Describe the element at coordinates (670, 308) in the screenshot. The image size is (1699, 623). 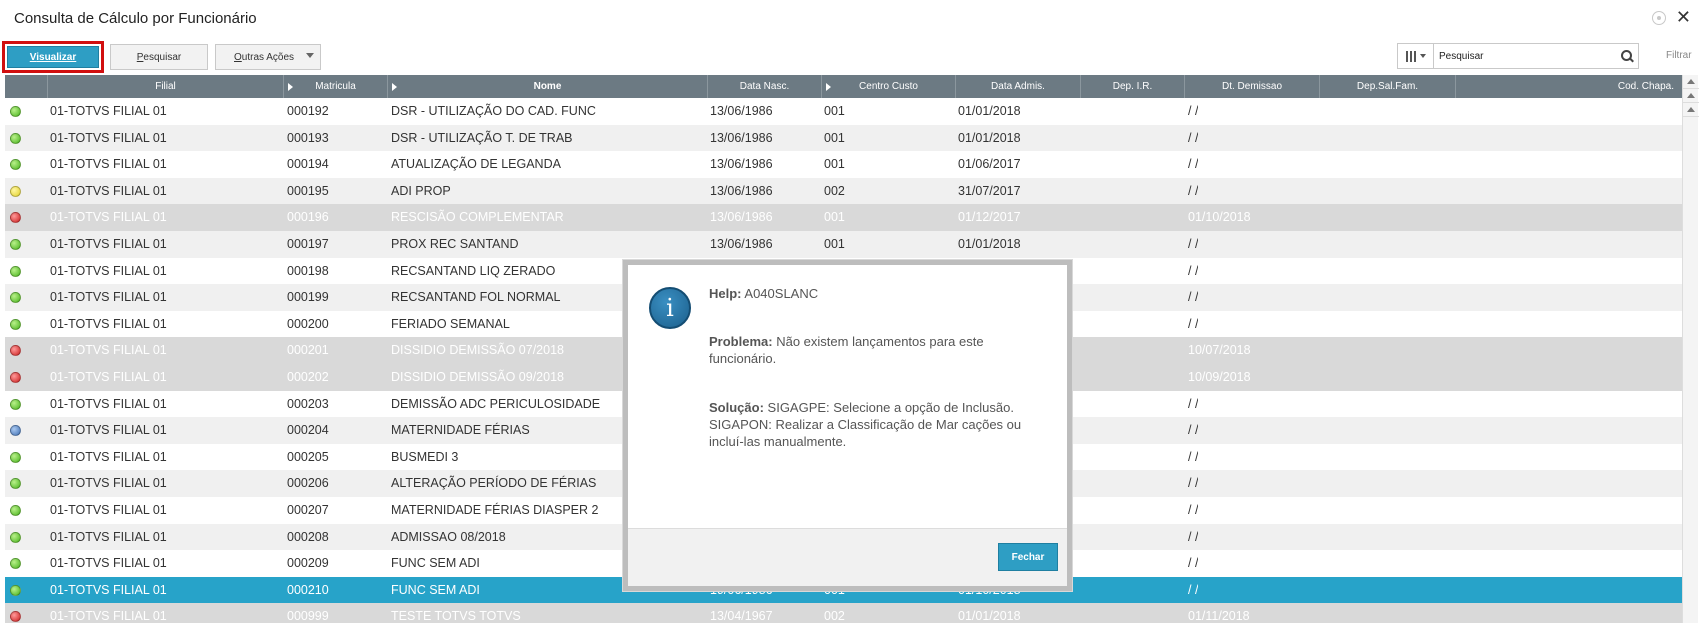
I see `info-icon: i` at that location.